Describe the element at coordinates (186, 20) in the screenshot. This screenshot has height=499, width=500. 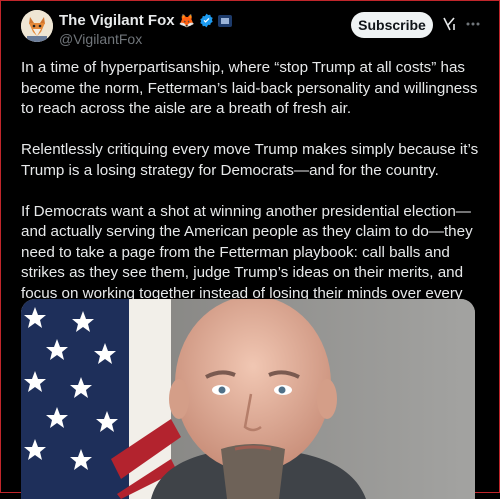
I see `fox-emoji: 🦊` at that location.